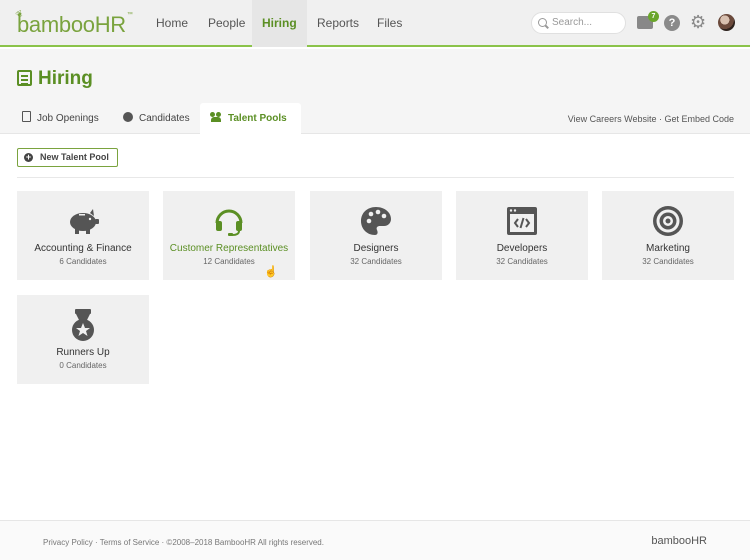 Image resolution: width=750 pixels, height=560 pixels. What do you see at coordinates (698, 22) in the screenshot?
I see `gear-icon: ⚙` at bounding box center [698, 22].